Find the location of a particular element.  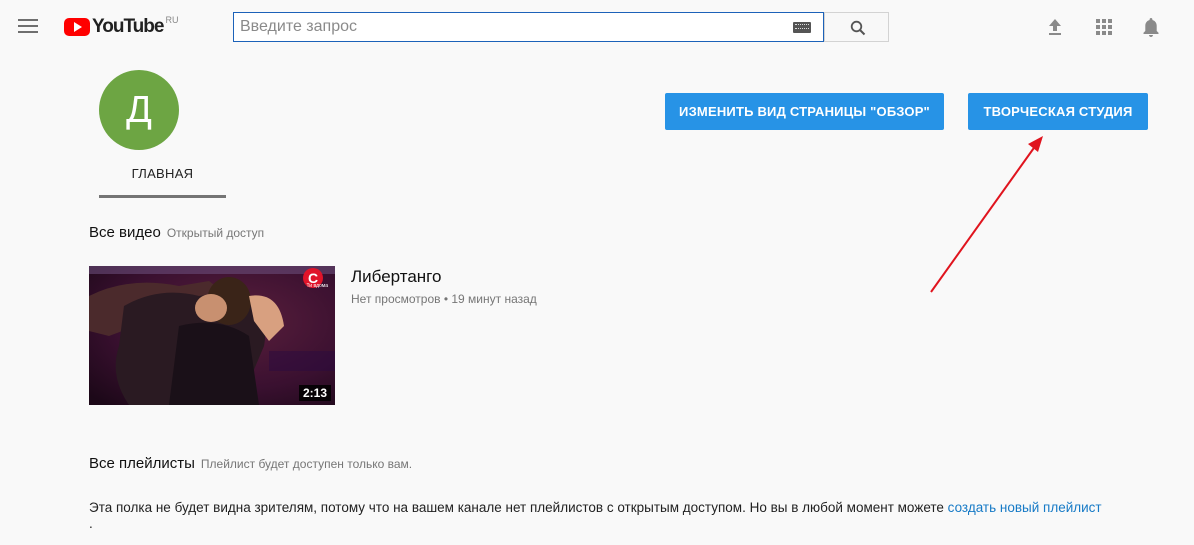

search-icon is located at coordinates (858, 28).